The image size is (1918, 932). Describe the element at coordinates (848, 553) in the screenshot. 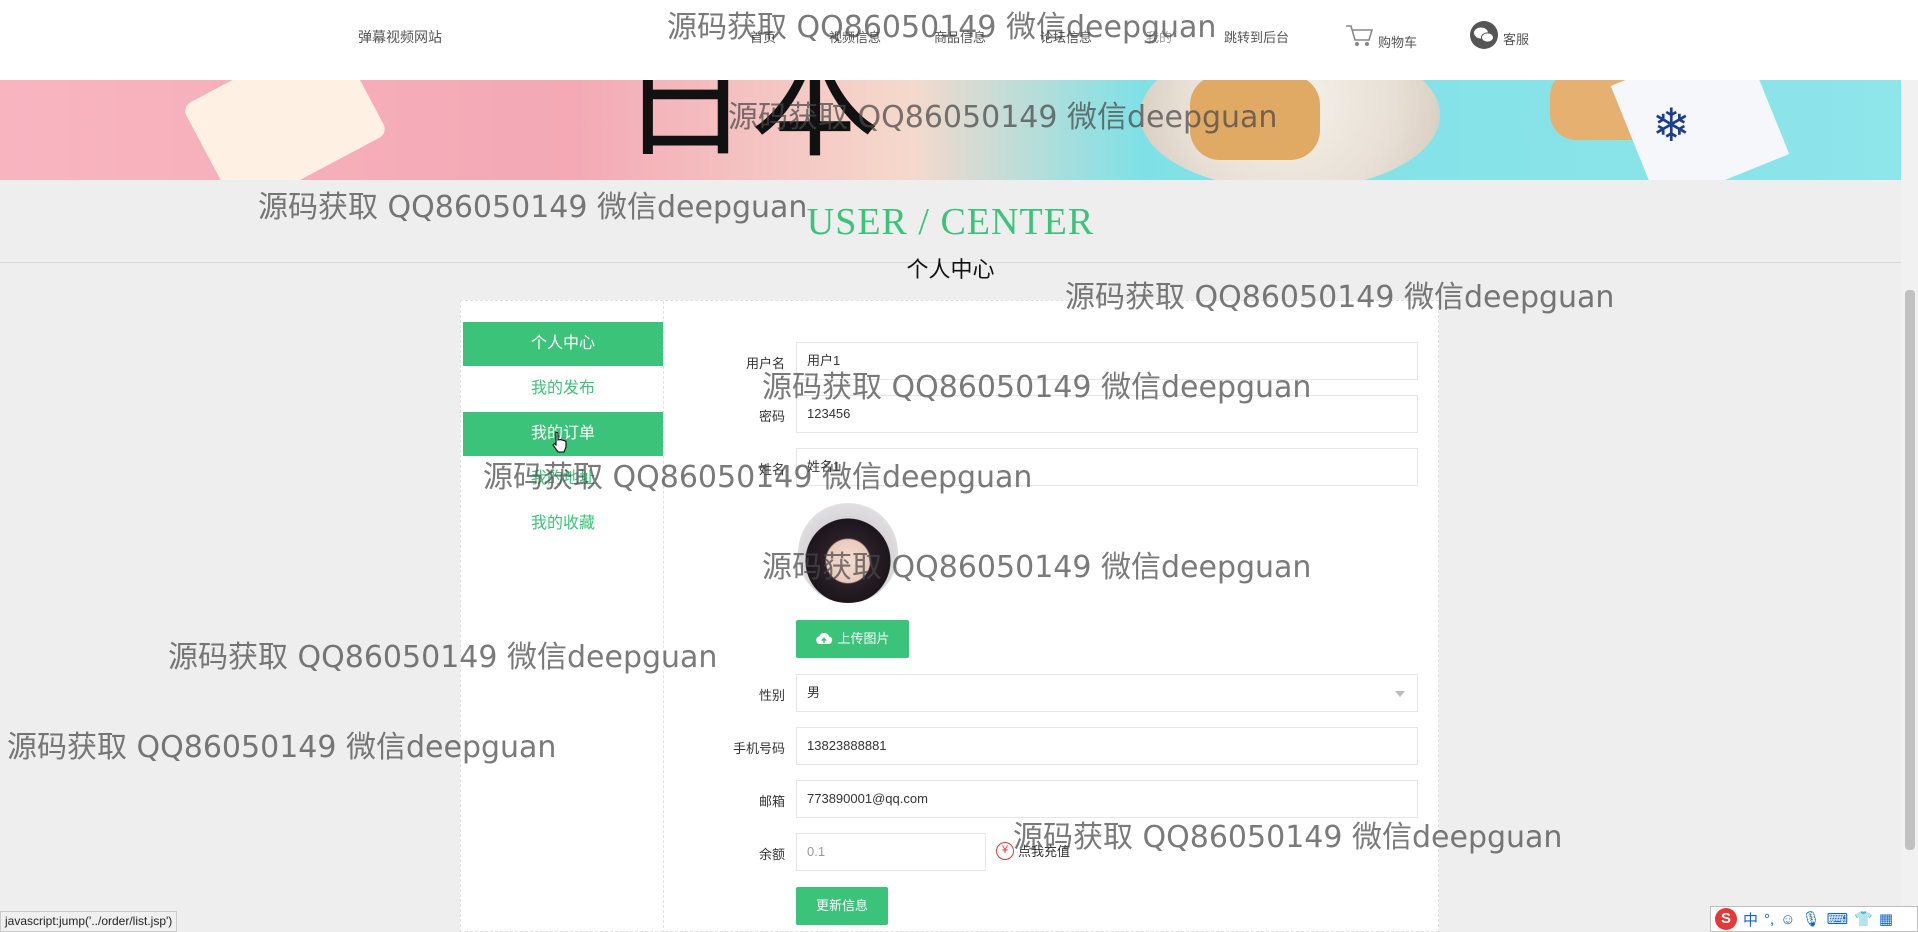

I see `avatar` at that location.